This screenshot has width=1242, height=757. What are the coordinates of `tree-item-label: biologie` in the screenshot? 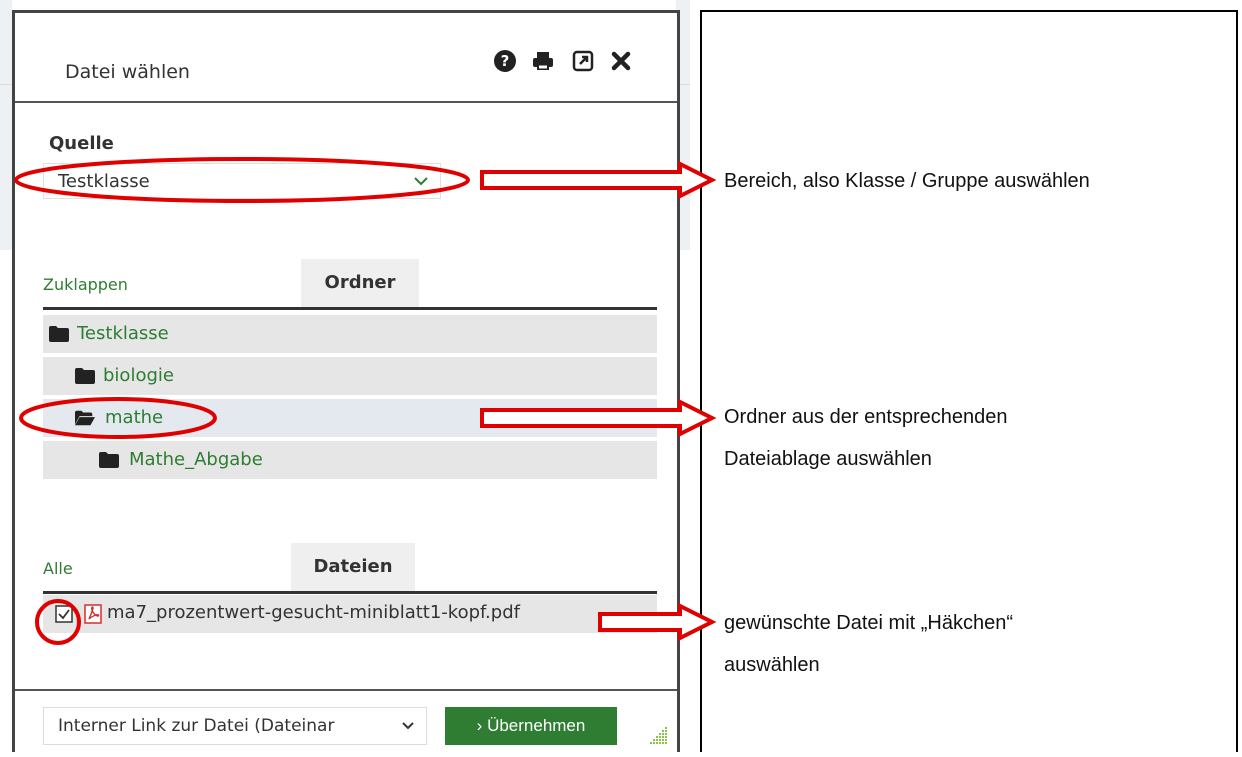 It's located at (138, 375).